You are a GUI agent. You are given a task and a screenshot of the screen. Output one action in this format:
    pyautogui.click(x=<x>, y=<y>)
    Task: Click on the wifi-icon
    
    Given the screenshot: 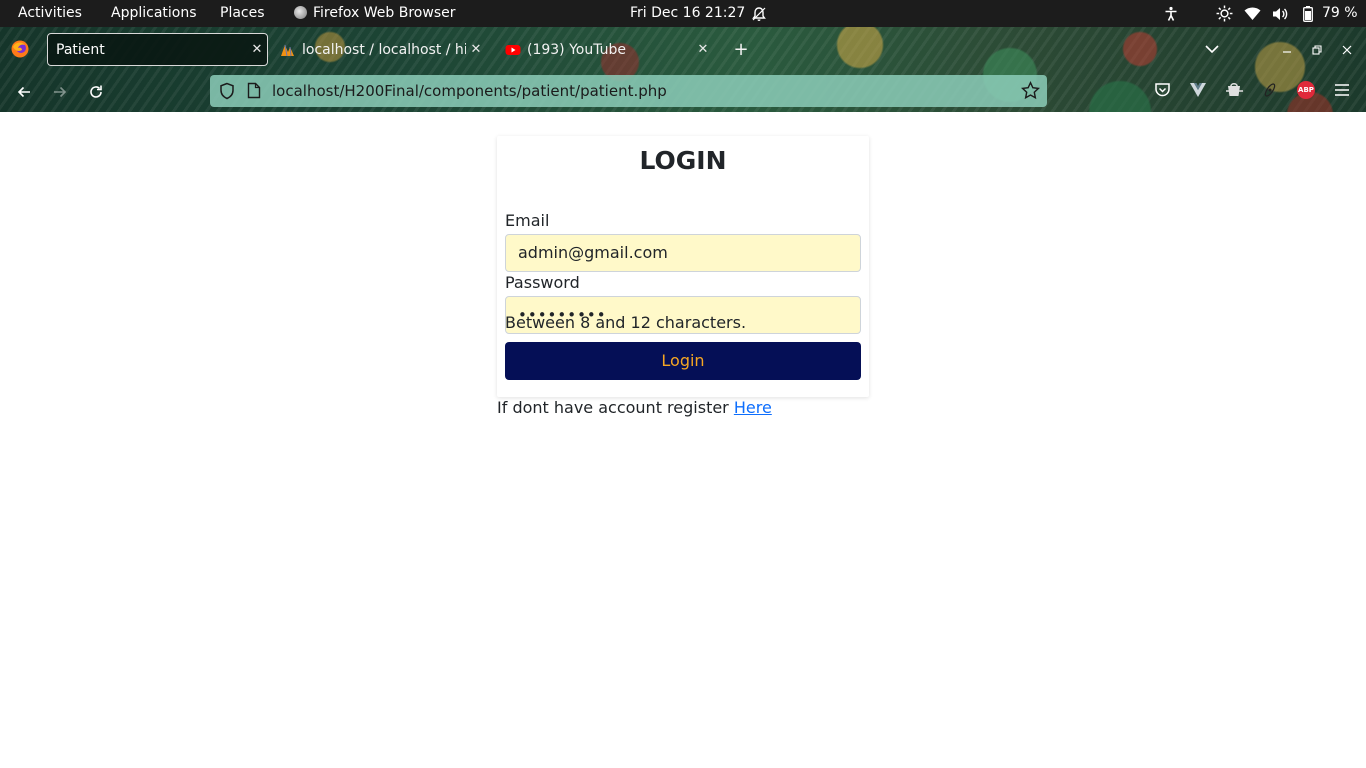 What is the action you would take?
    pyautogui.click(x=1252, y=13)
    